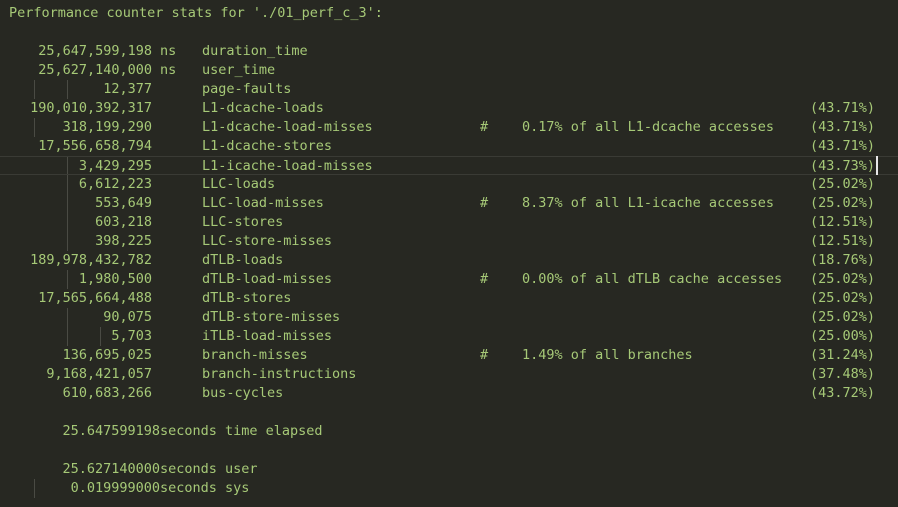 The width and height of the screenshot is (898, 507). I want to click on stat-event: dTLB-stores, so click(247, 298).